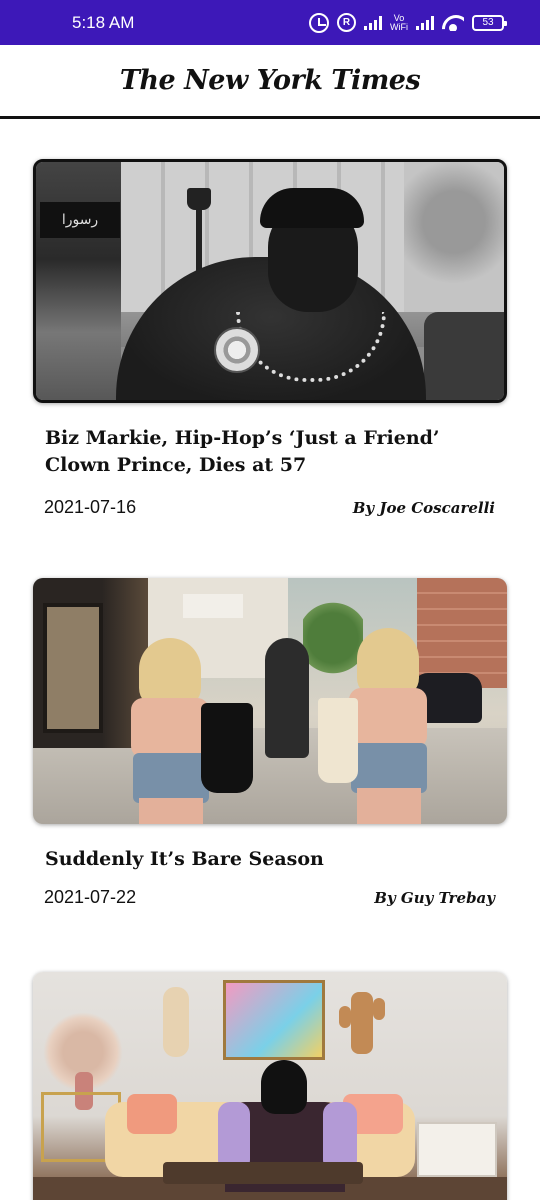  What do you see at coordinates (423, 507) in the screenshot?
I see `article-byline: By Joe Coscarelli` at bounding box center [423, 507].